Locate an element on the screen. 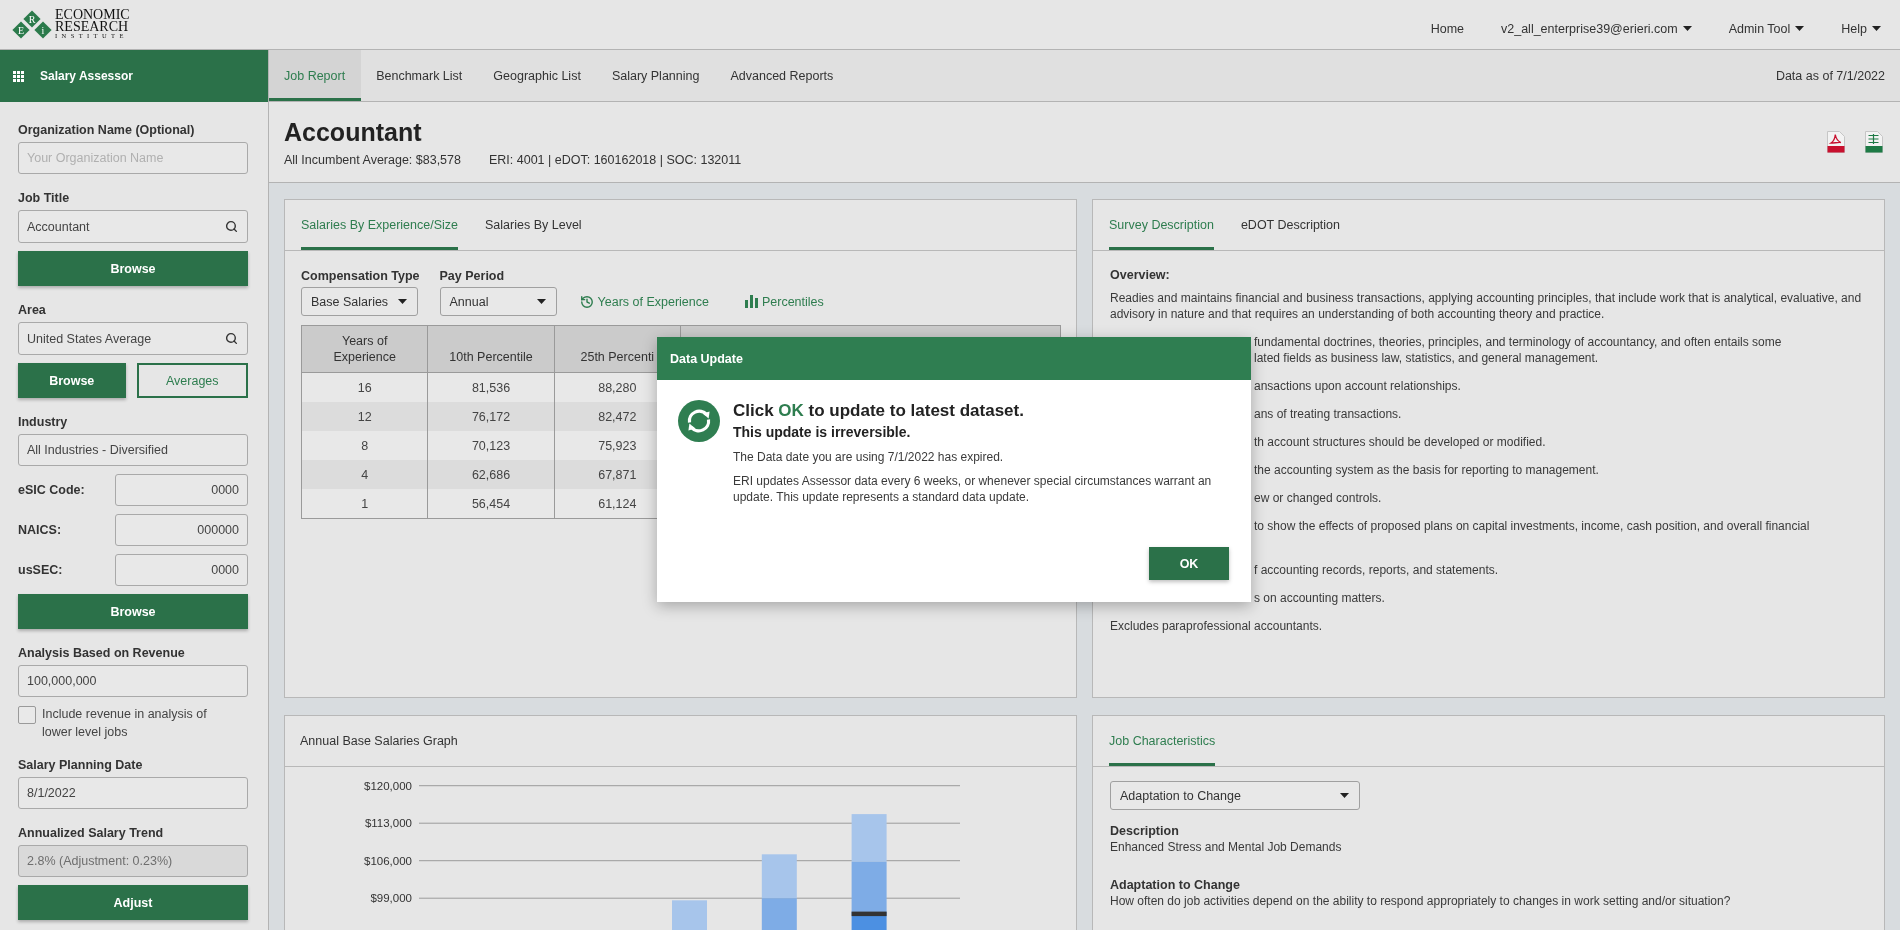 The width and height of the screenshot is (1900, 930). dropdown: Adaptation to Change is located at coordinates (1235, 795).